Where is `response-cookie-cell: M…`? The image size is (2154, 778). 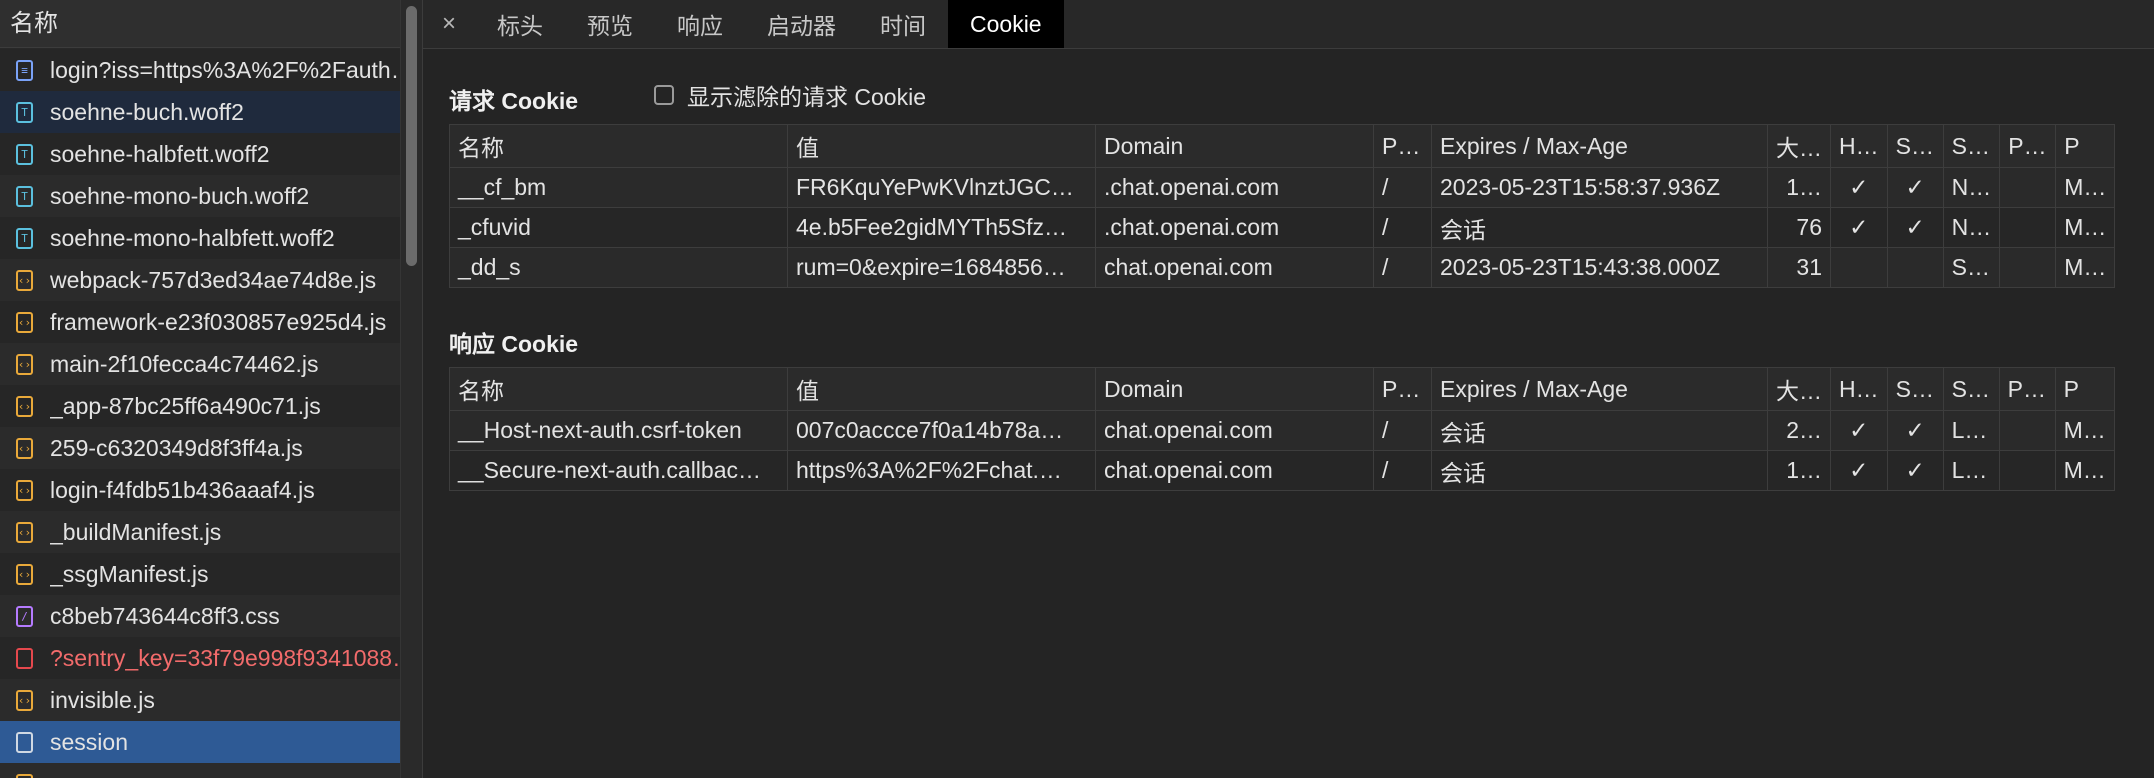
response-cookie-cell: M… is located at coordinates (2084, 430).